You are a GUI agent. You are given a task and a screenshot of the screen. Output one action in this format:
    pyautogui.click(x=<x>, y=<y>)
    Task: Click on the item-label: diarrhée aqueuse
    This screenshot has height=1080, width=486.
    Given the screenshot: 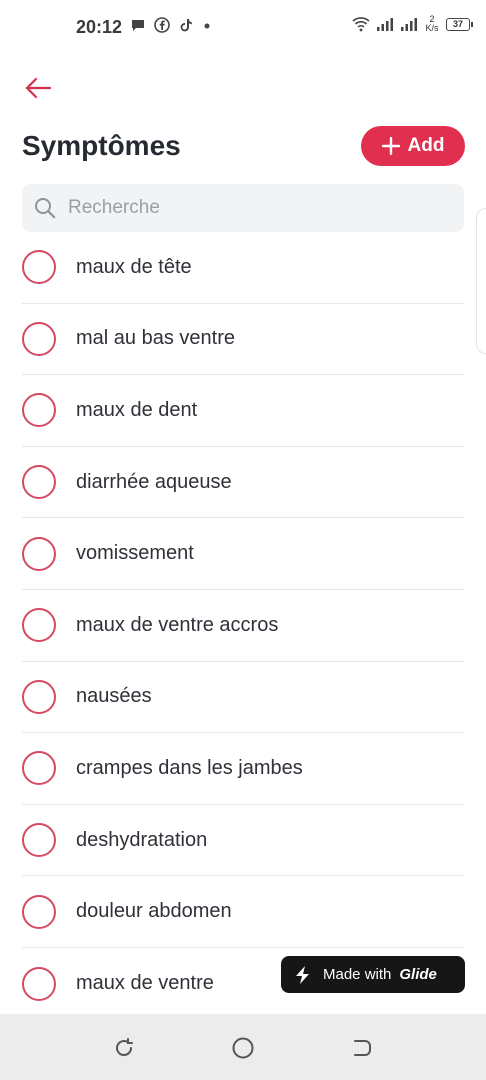 What is the action you would take?
    pyautogui.click(x=154, y=481)
    